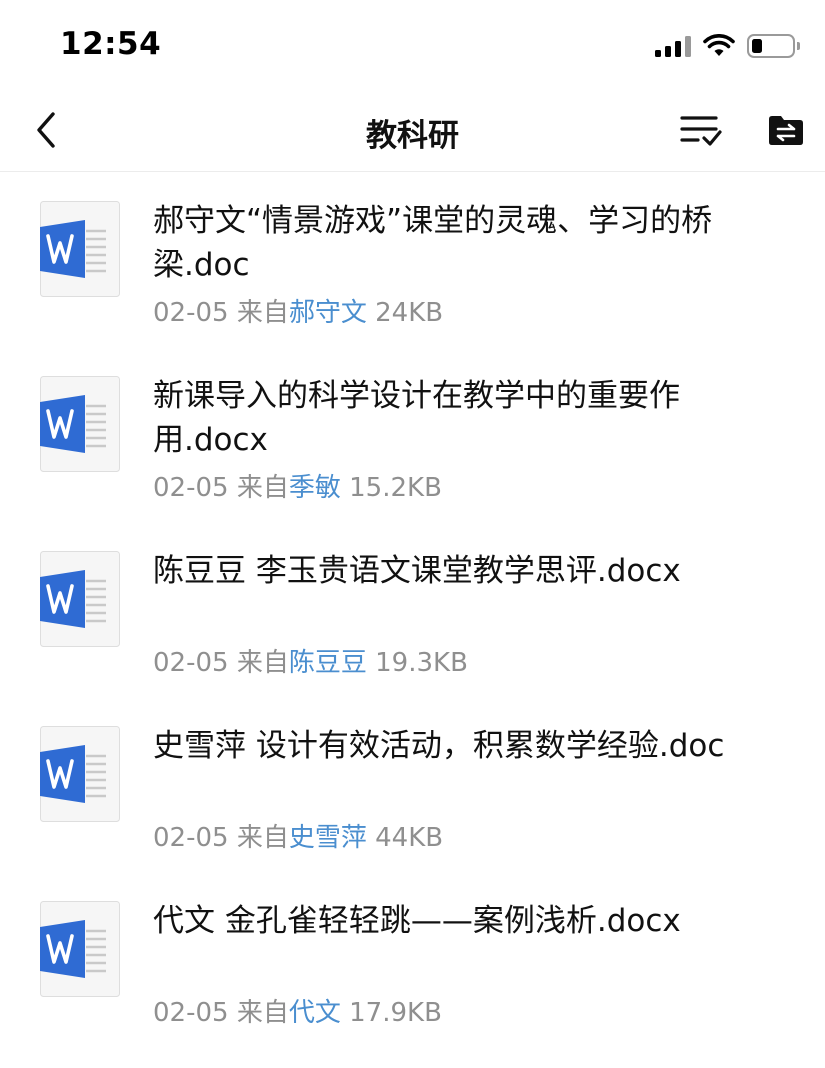  I want to click on file-size: 44KB, so click(409, 838).